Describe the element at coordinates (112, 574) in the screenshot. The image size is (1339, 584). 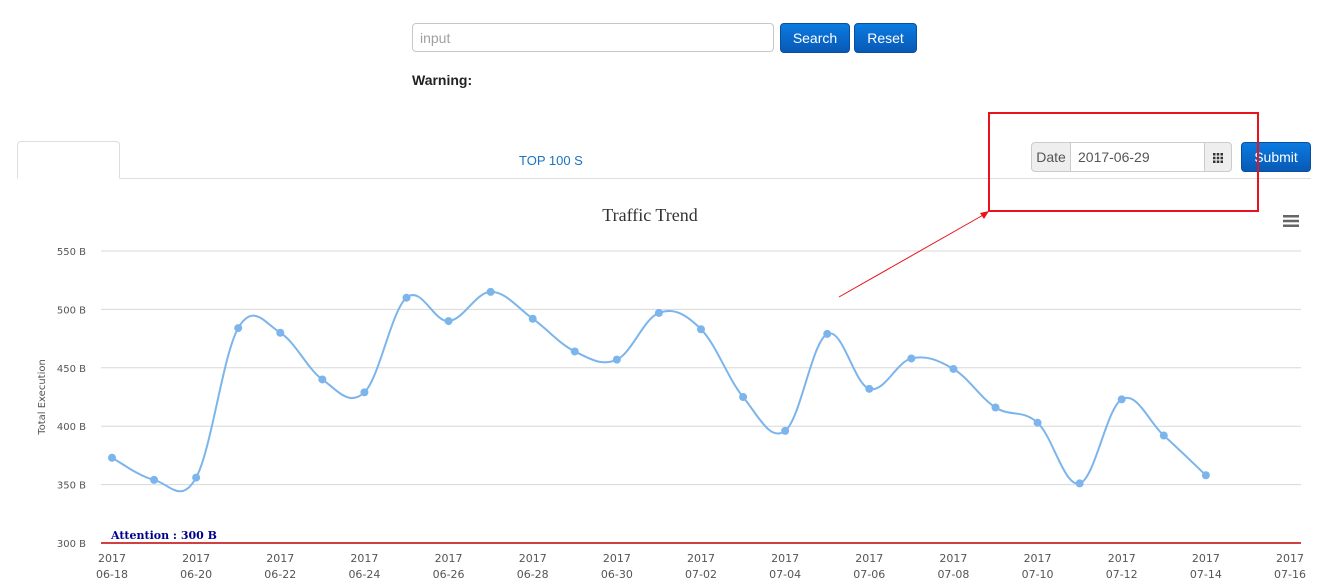
I see `x-tick-label-date: 06-18` at that location.